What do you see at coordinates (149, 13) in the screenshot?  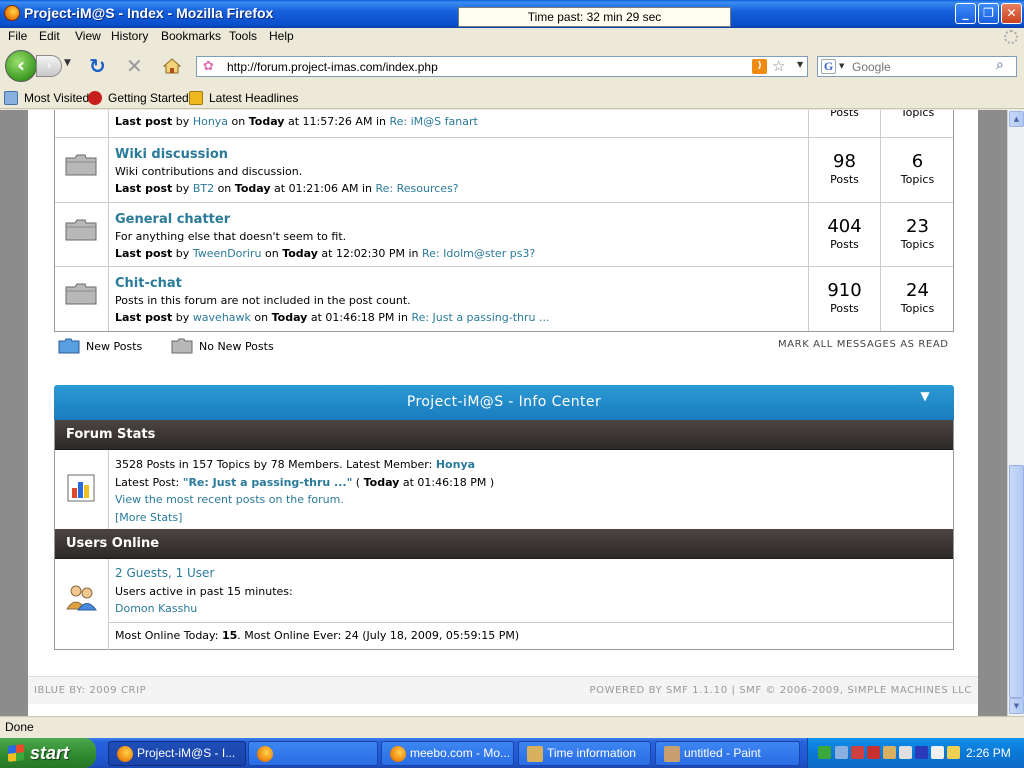 I see `window-title: Project-iM@S - Index - Mozilla Firefox` at bounding box center [149, 13].